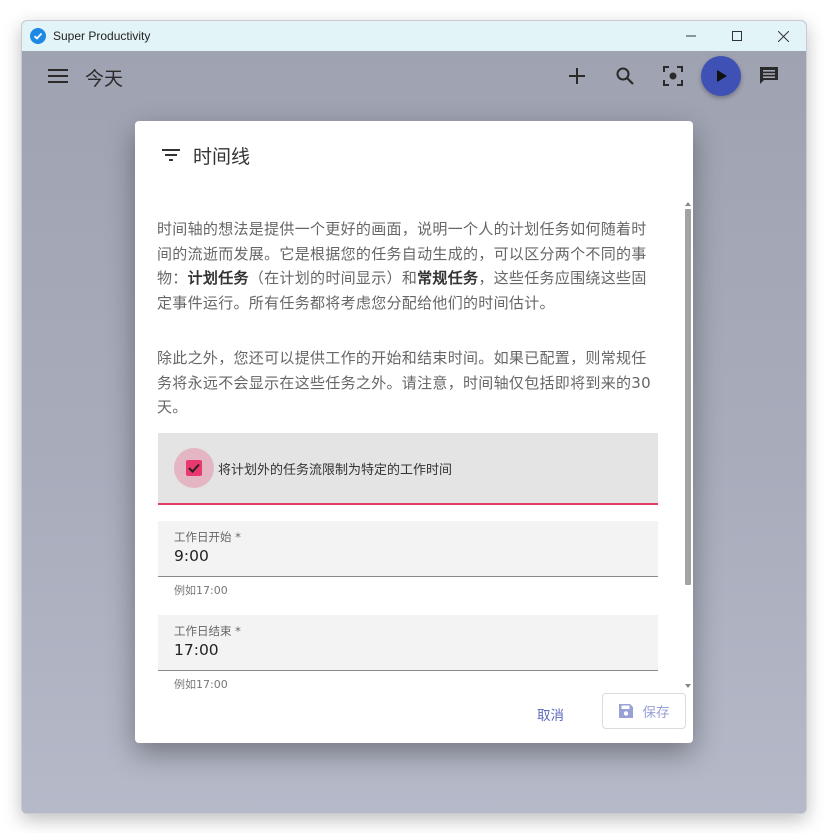 The width and height of the screenshot is (826, 833). I want to click on add-task-button, so click(577, 76).